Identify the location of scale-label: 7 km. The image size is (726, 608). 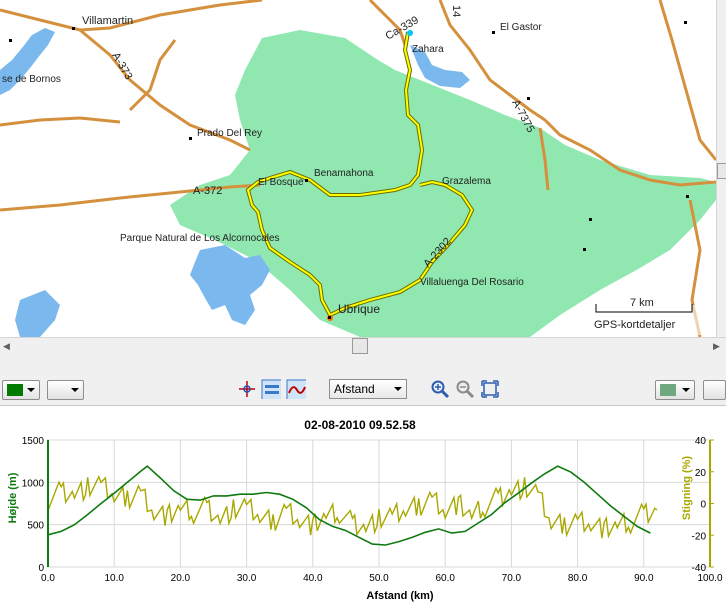
(642, 303).